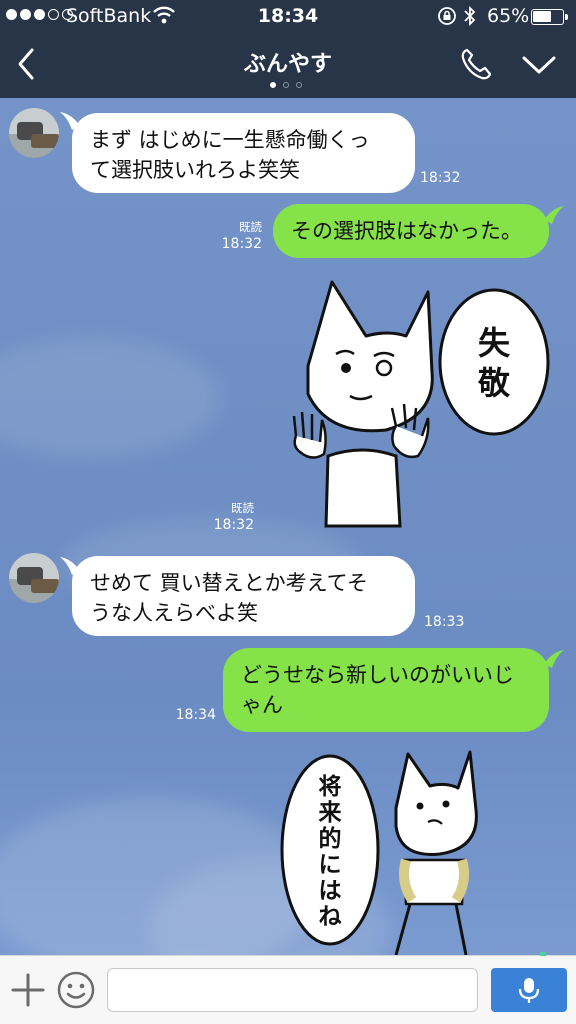  I want to click on sticker-text: ね, so click(330, 917).